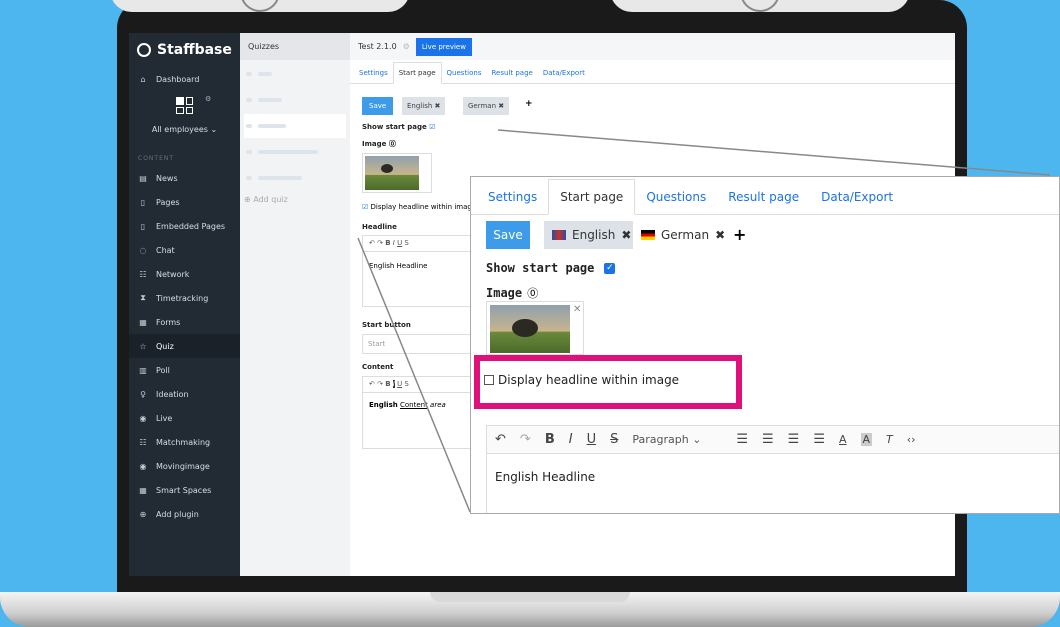 The height and width of the screenshot is (627, 1060). What do you see at coordinates (819, 439) in the screenshot?
I see `align-justify-icon: ☰` at bounding box center [819, 439].